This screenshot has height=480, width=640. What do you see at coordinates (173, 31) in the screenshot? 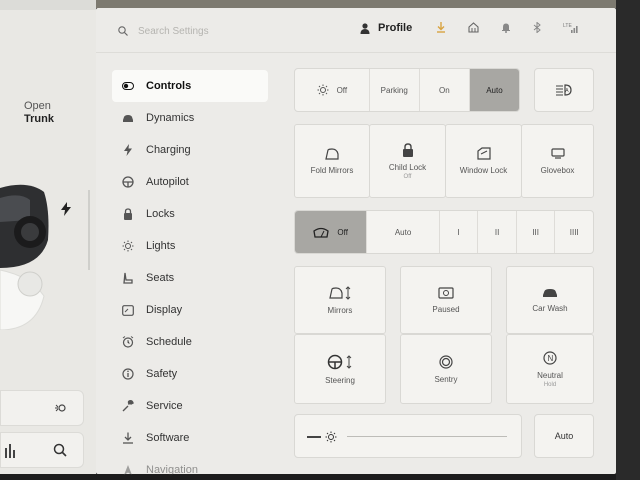
I see `search-input: Search Settings` at bounding box center [173, 31].